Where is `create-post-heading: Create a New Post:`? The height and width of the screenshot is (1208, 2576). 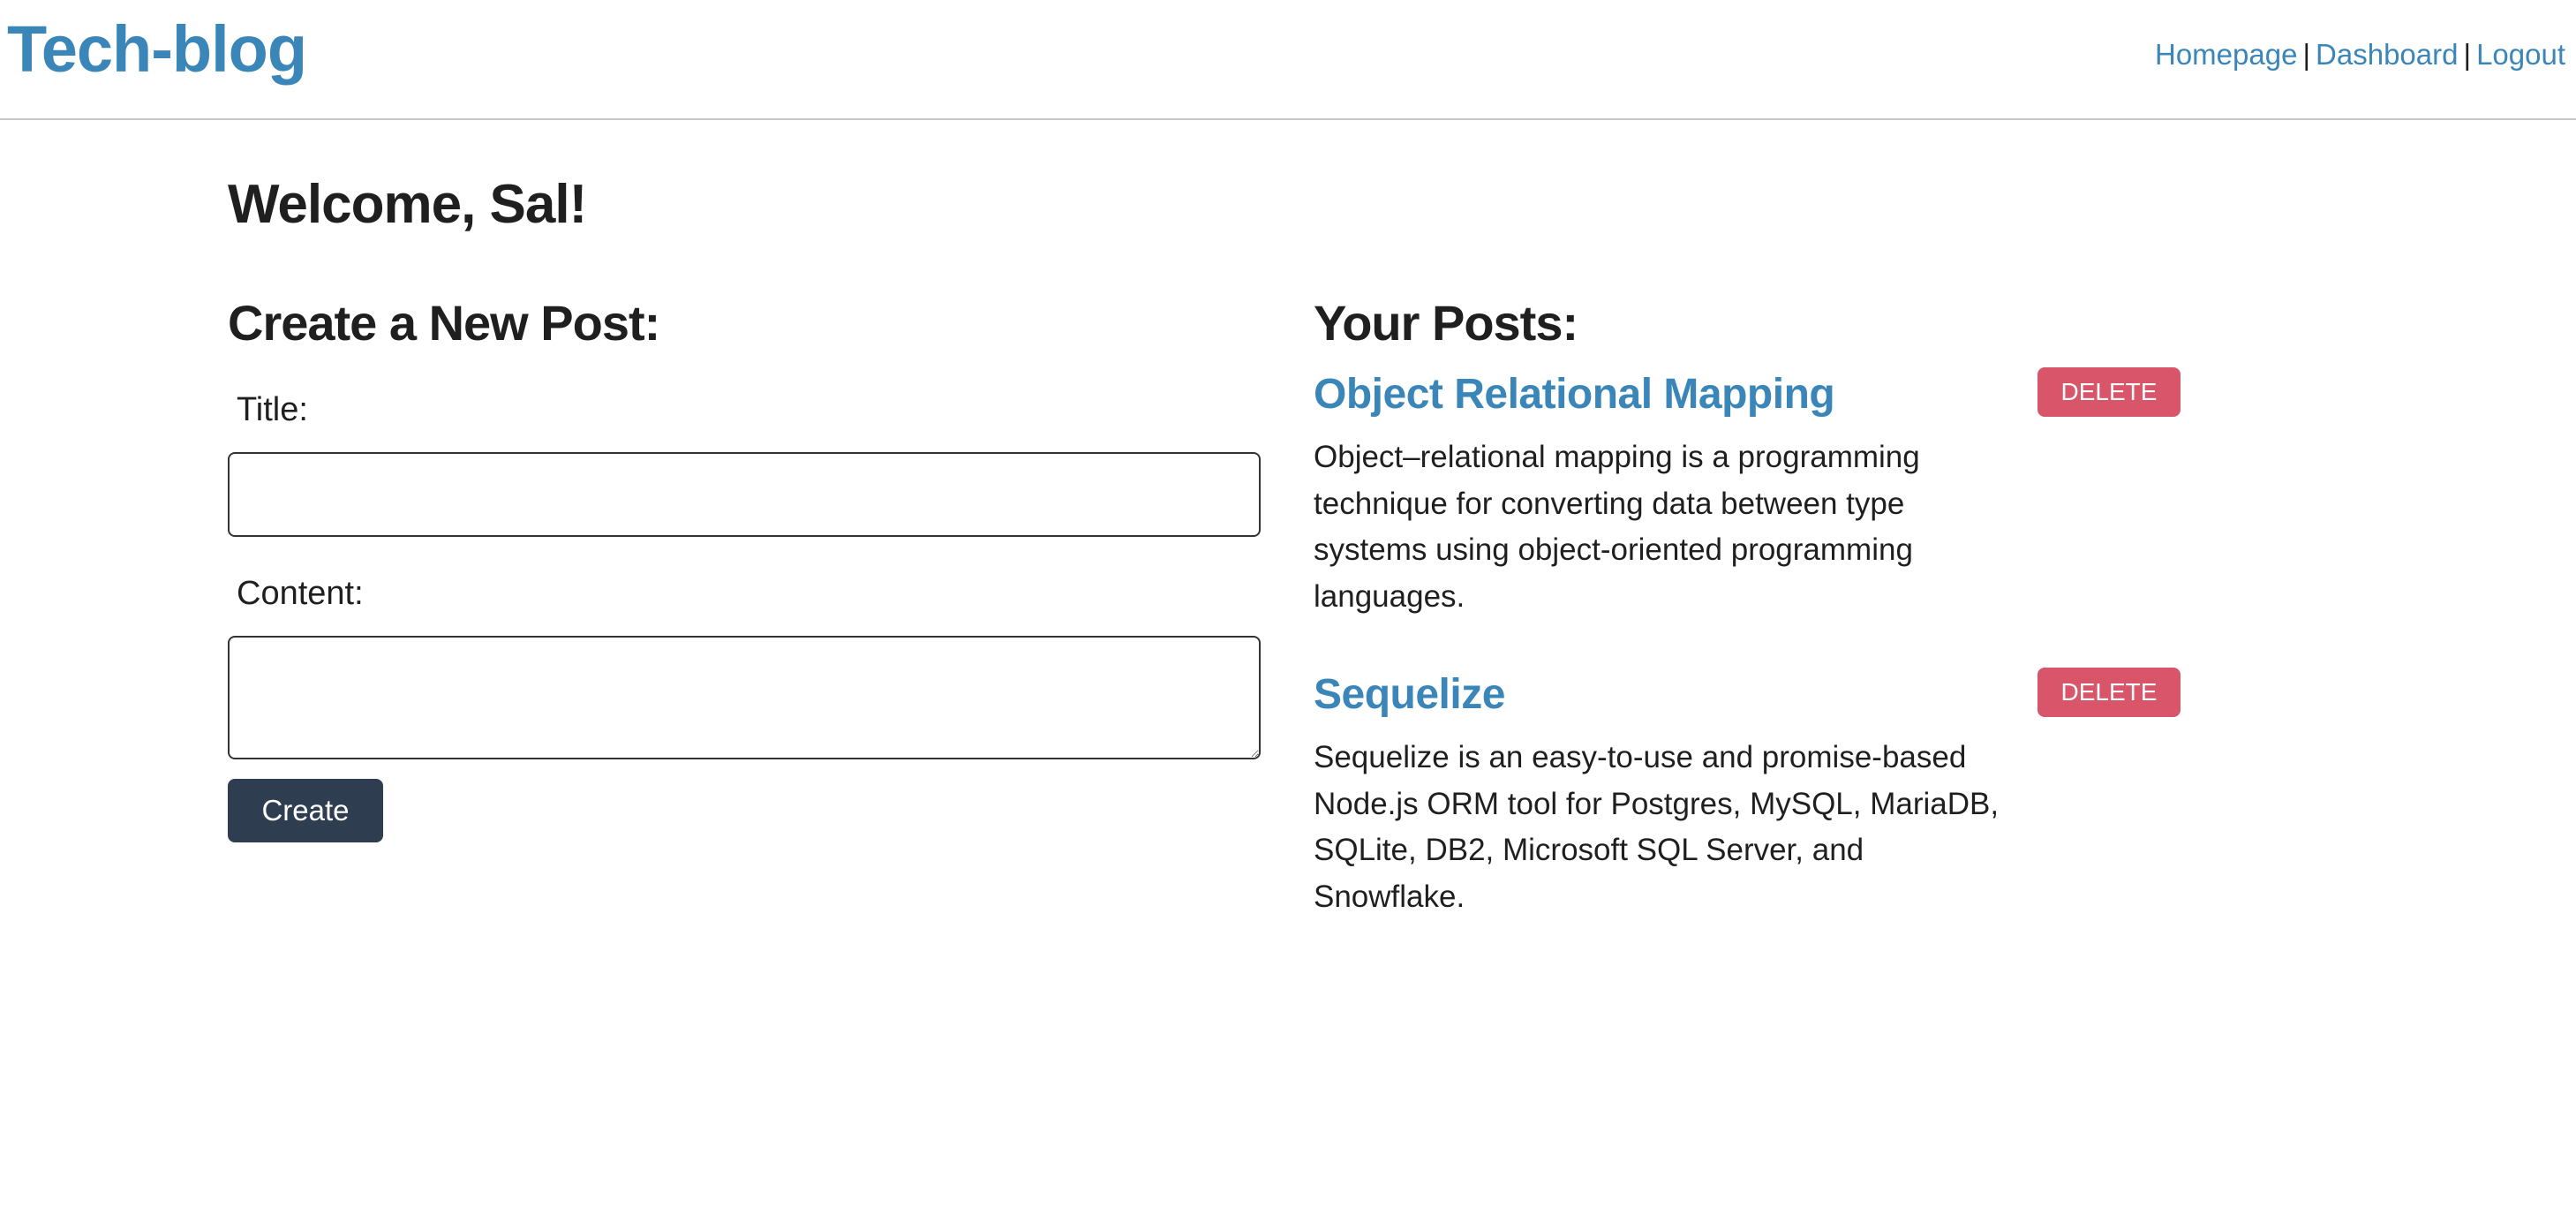 create-post-heading: Create a New Post: is located at coordinates (444, 323).